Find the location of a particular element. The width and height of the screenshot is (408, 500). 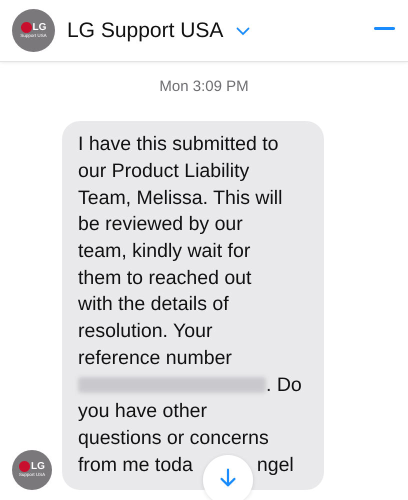

message-text: reference number is located at coordinates (155, 357).